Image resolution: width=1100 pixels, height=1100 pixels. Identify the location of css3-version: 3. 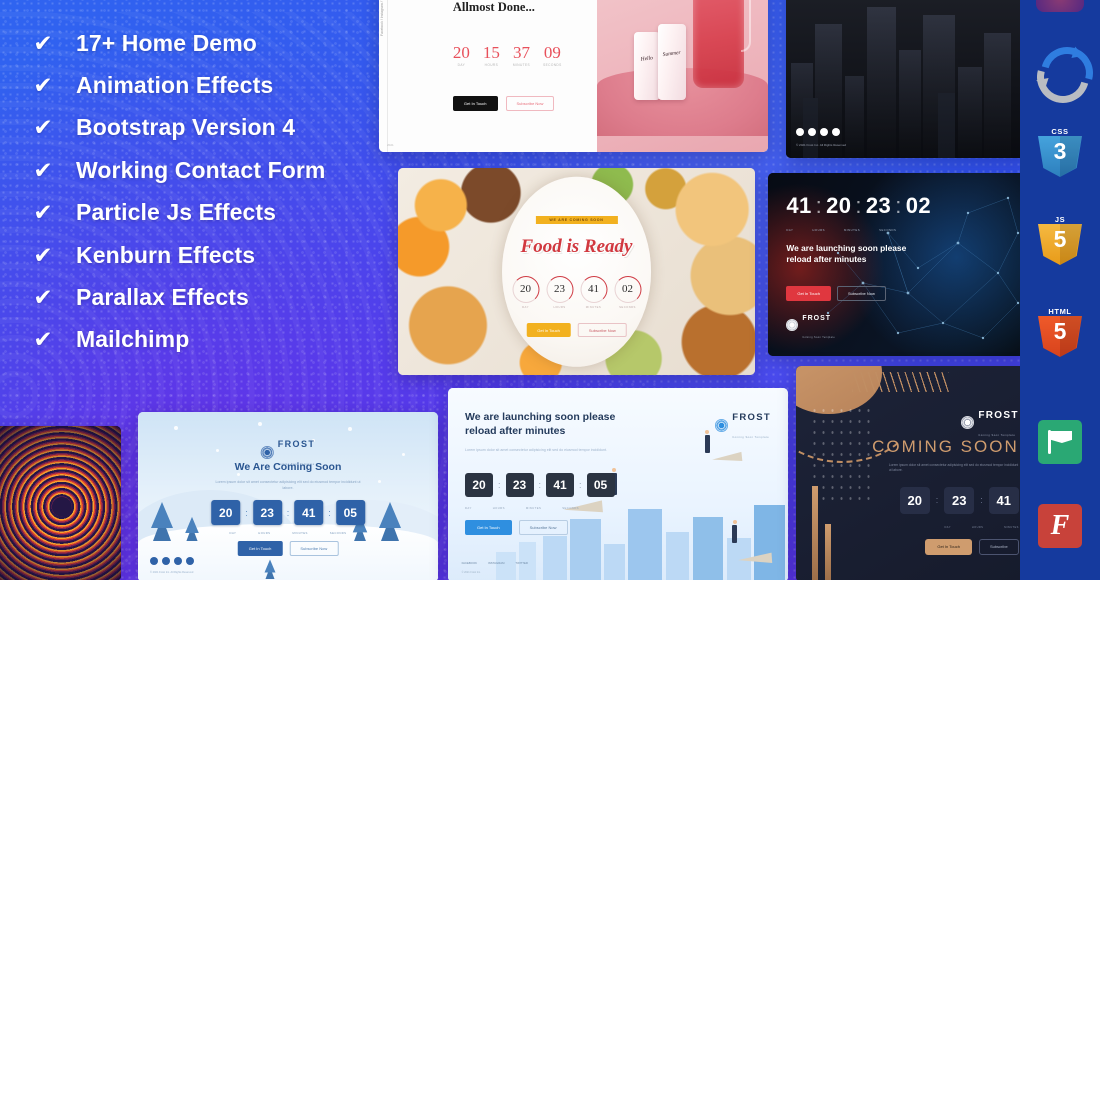
(1060, 151).